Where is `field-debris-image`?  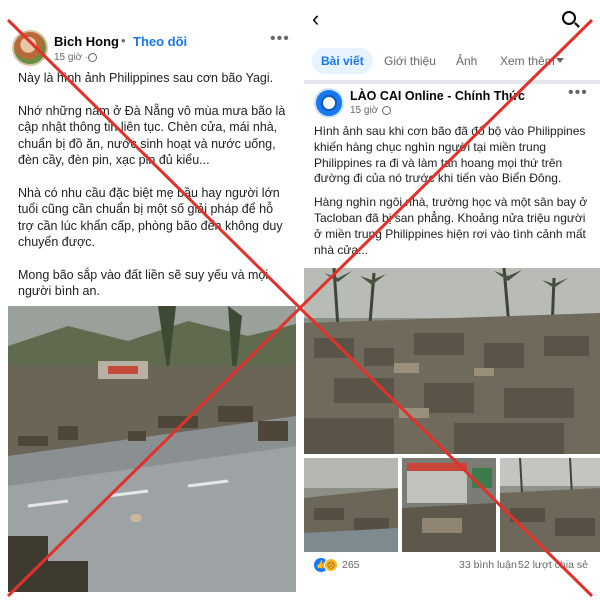
field-debris-image is located at coordinates (550, 505).